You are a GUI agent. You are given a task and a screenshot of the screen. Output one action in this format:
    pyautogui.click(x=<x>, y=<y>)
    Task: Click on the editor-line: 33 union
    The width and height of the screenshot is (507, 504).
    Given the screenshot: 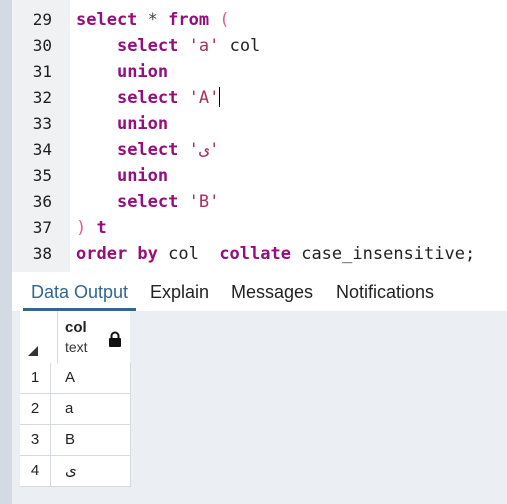 What is the action you would take?
    pyautogui.click(x=259, y=124)
    